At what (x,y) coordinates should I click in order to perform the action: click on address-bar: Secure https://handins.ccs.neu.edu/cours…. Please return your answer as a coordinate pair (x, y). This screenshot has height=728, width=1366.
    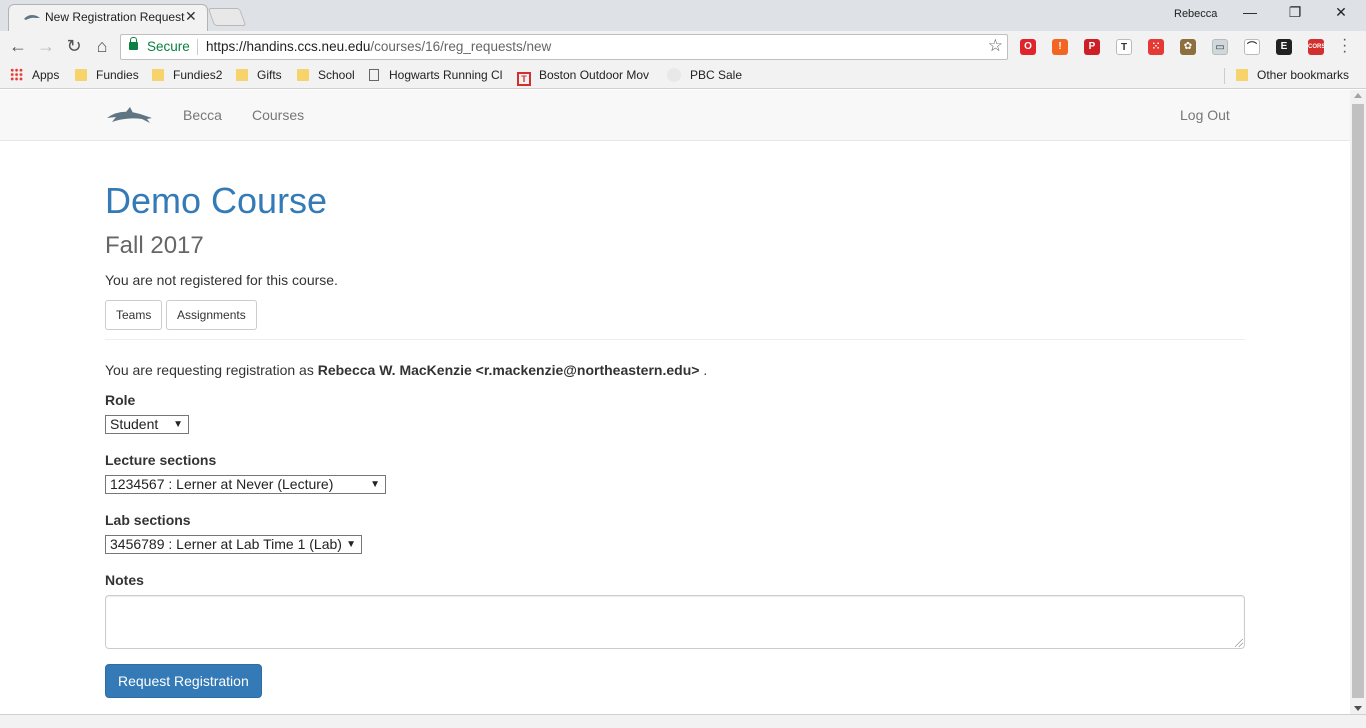
    Looking at the image, I should click on (564, 47).